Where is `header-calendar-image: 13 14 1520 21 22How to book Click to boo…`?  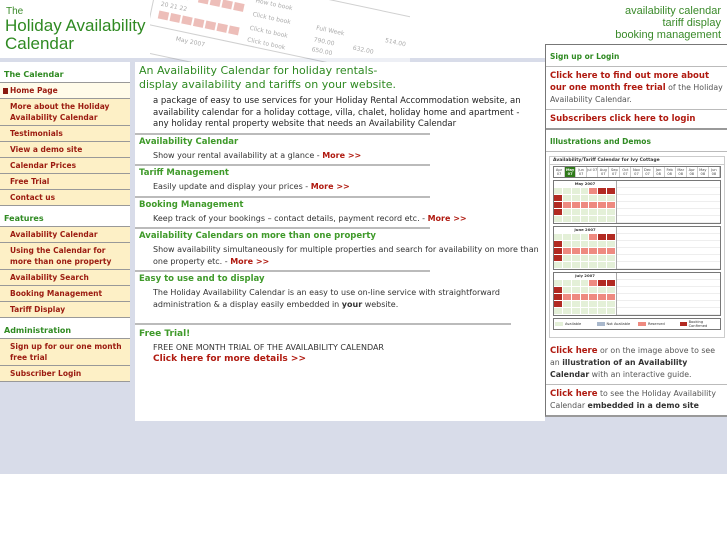
header-calendar-image: 13 14 1520 21 22How to book Click to boo… is located at coordinates (280, 31).